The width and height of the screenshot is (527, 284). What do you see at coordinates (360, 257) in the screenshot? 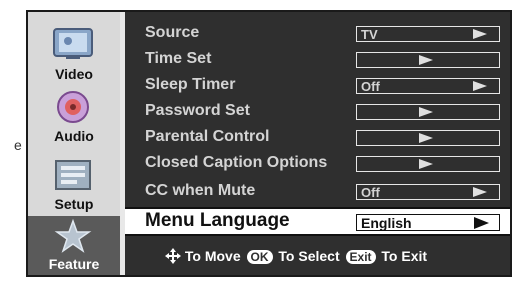
I see `exit-key-badge: Exit` at bounding box center [360, 257].